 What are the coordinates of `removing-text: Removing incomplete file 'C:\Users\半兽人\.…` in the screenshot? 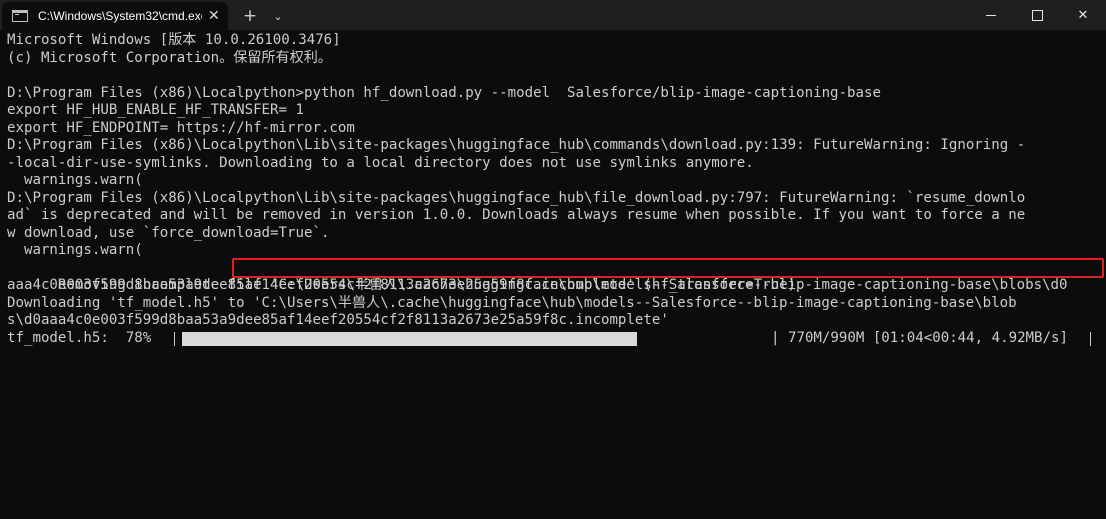 It's located at (562, 285).